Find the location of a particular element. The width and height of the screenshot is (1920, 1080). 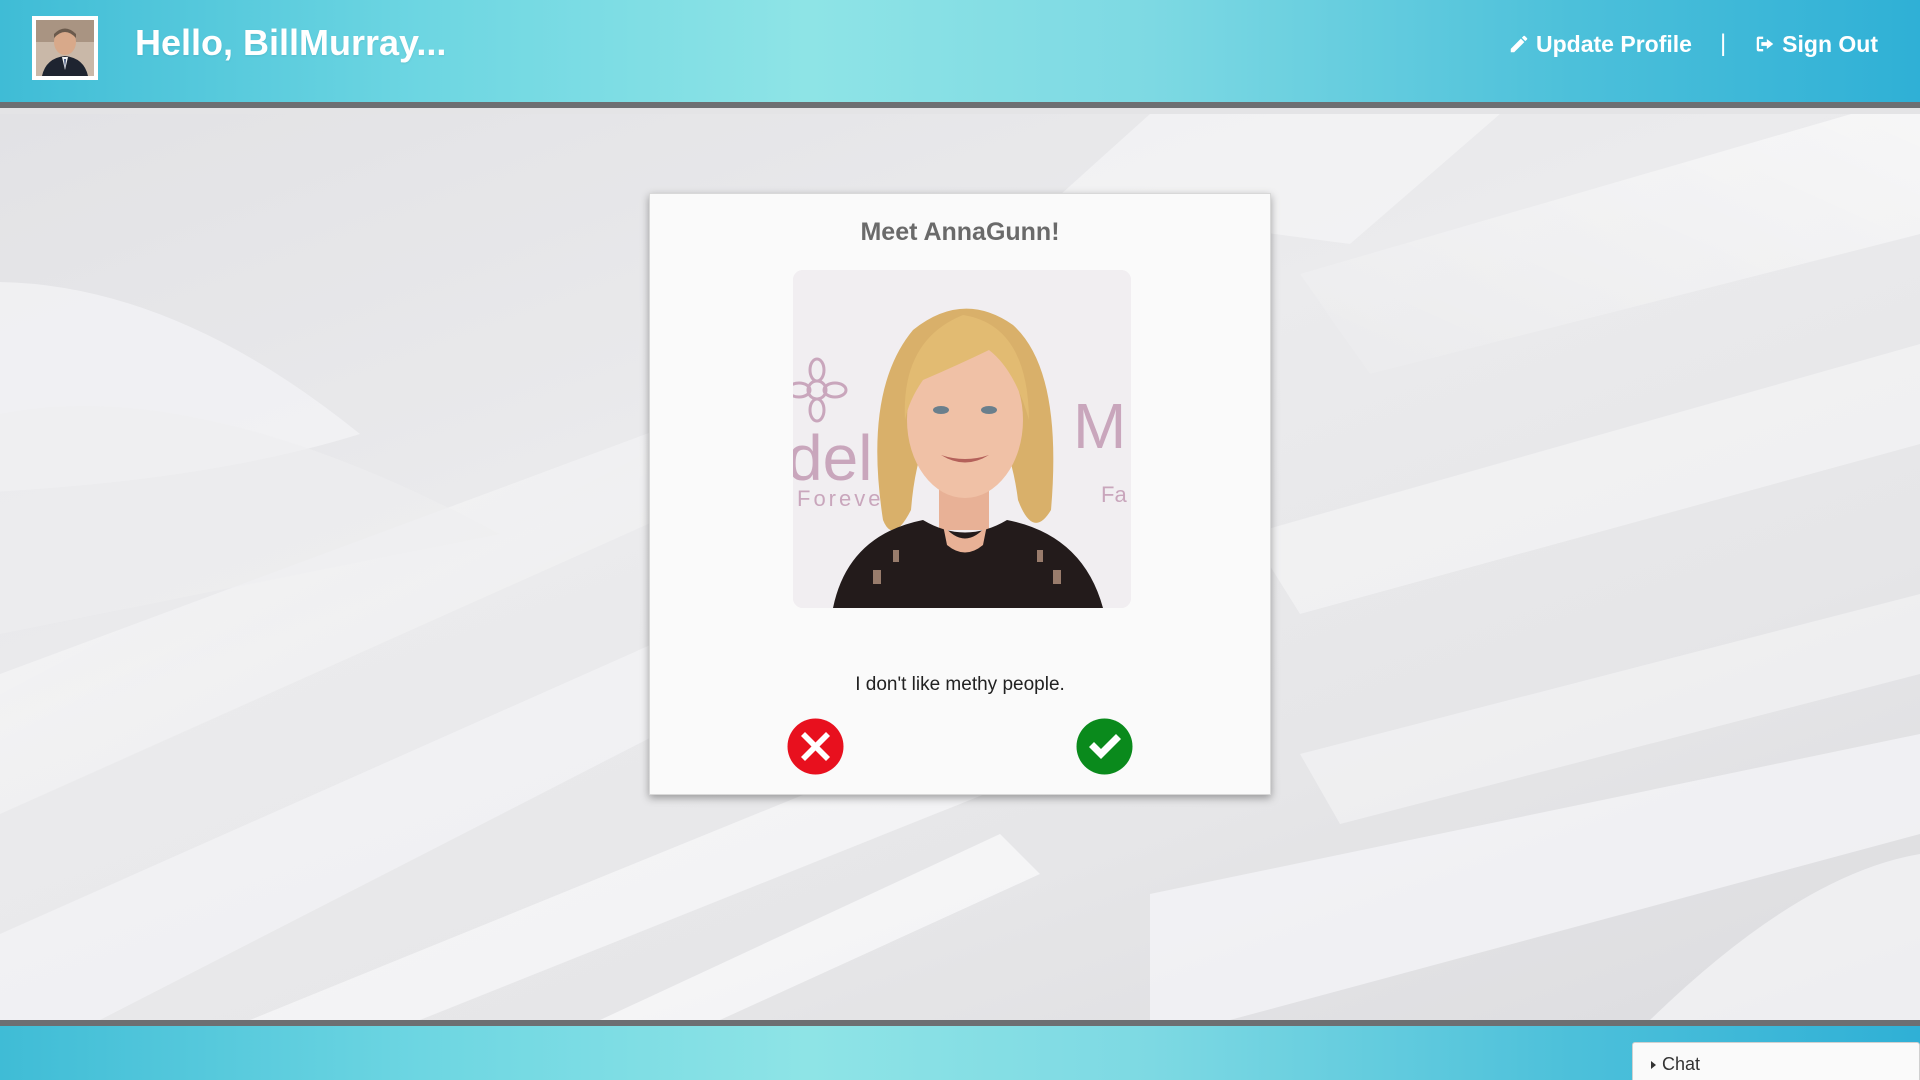

photo-backdrop-text-left: del is located at coordinates (832, 458).